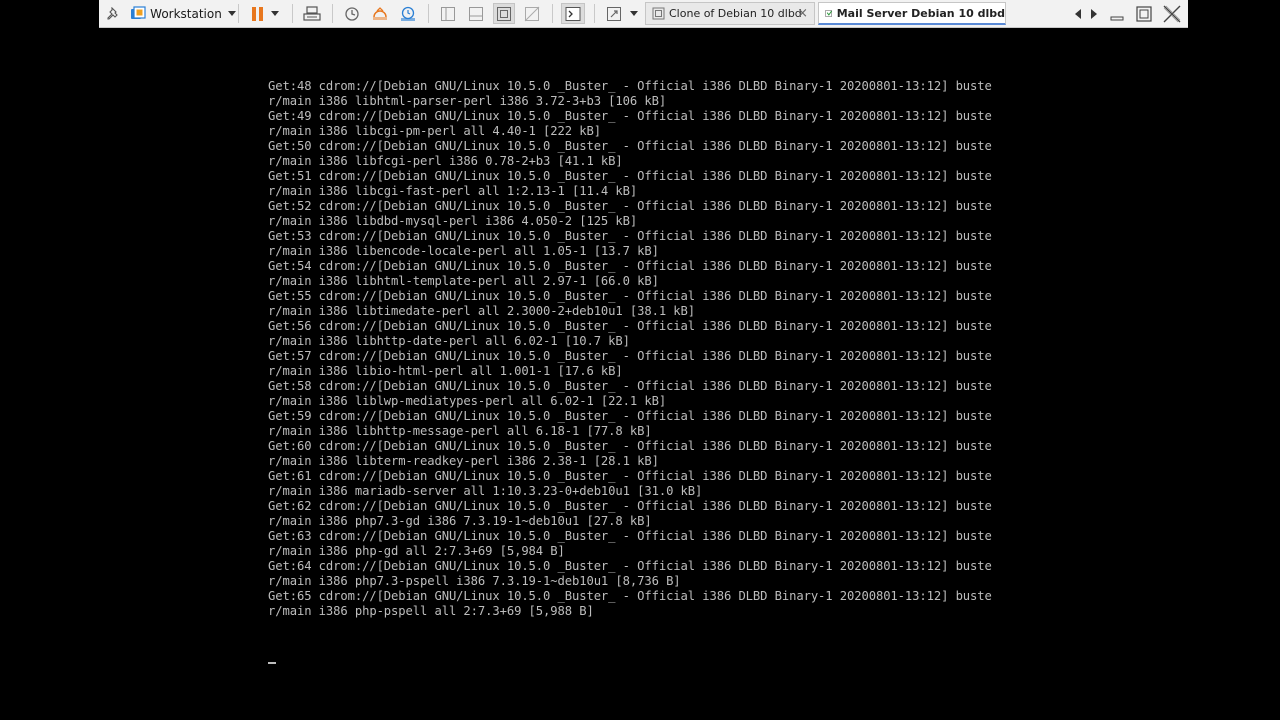 The height and width of the screenshot is (720, 1280). I want to click on snapshot-manager-icon, so click(408, 13).